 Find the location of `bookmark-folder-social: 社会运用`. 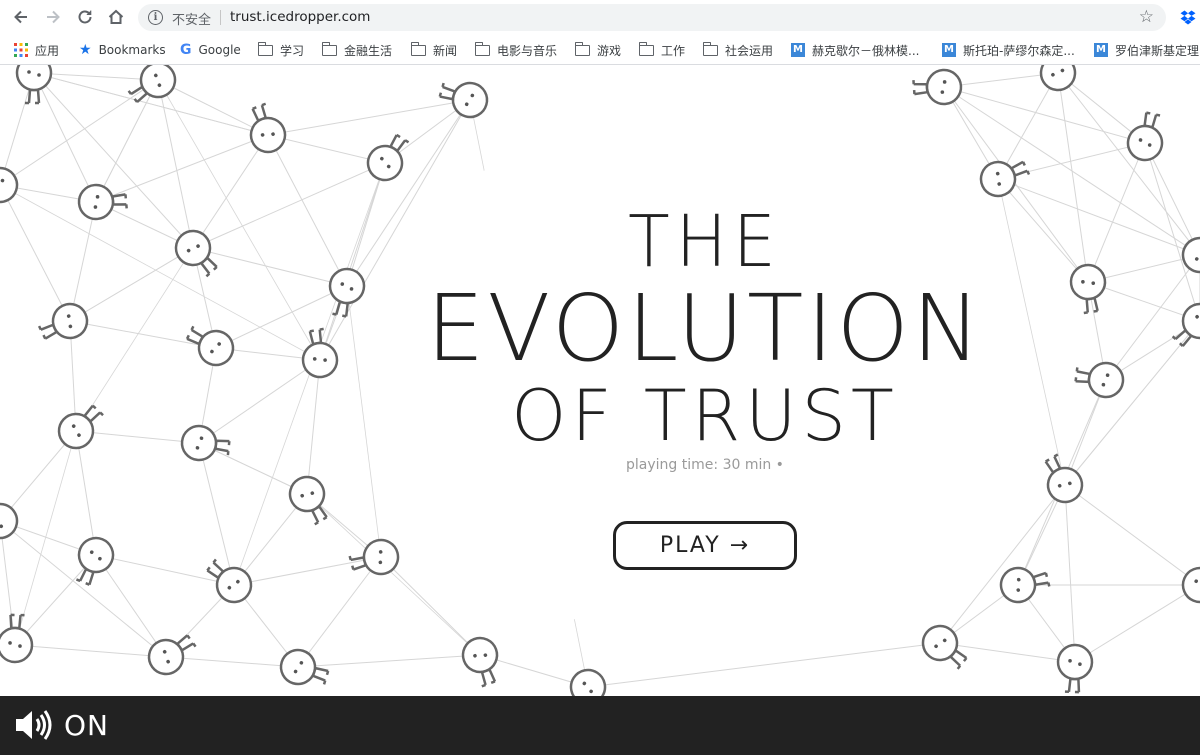

bookmark-folder-social: 社会运用 is located at coordinates (737, 50).